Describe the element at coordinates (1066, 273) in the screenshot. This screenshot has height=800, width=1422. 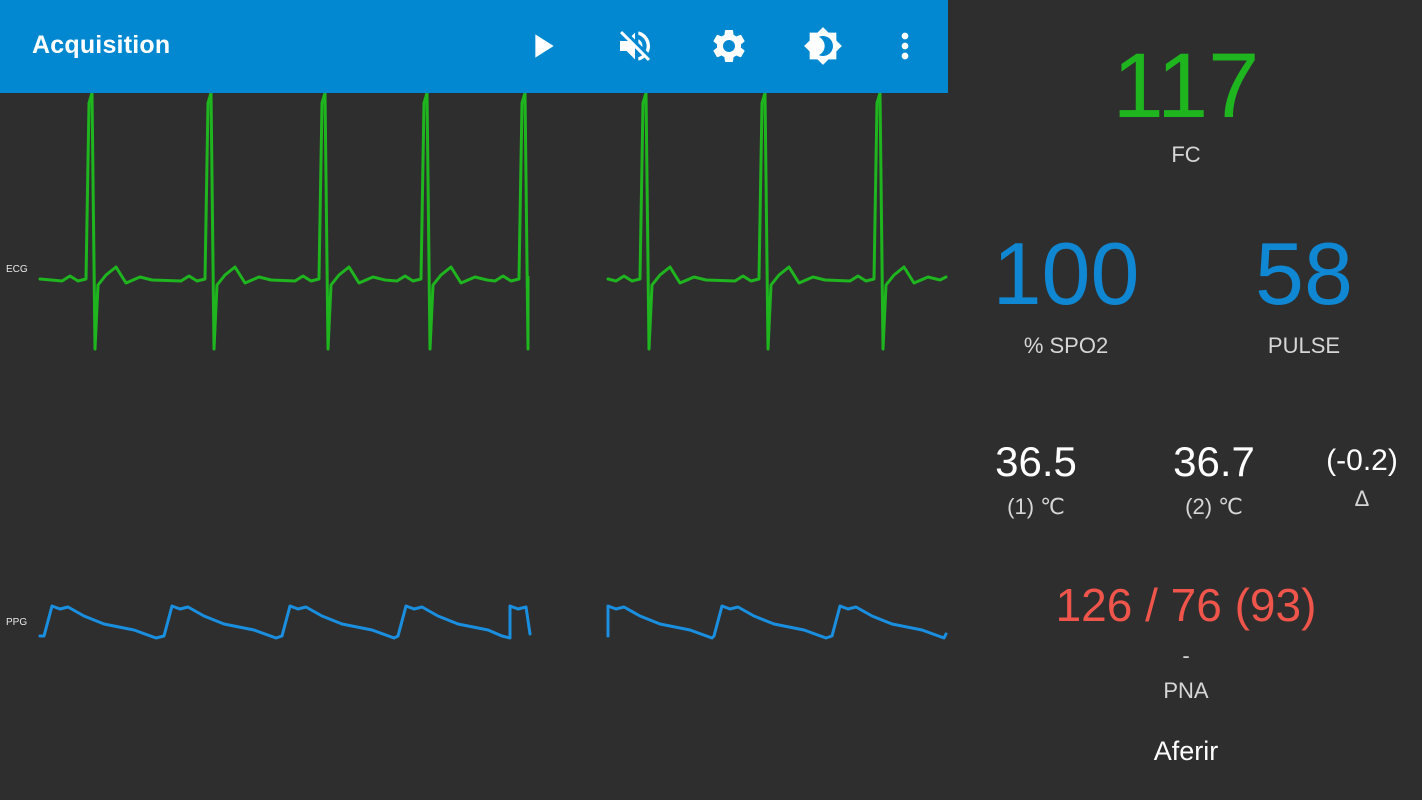
I see `spo2-value: 100` at that location.